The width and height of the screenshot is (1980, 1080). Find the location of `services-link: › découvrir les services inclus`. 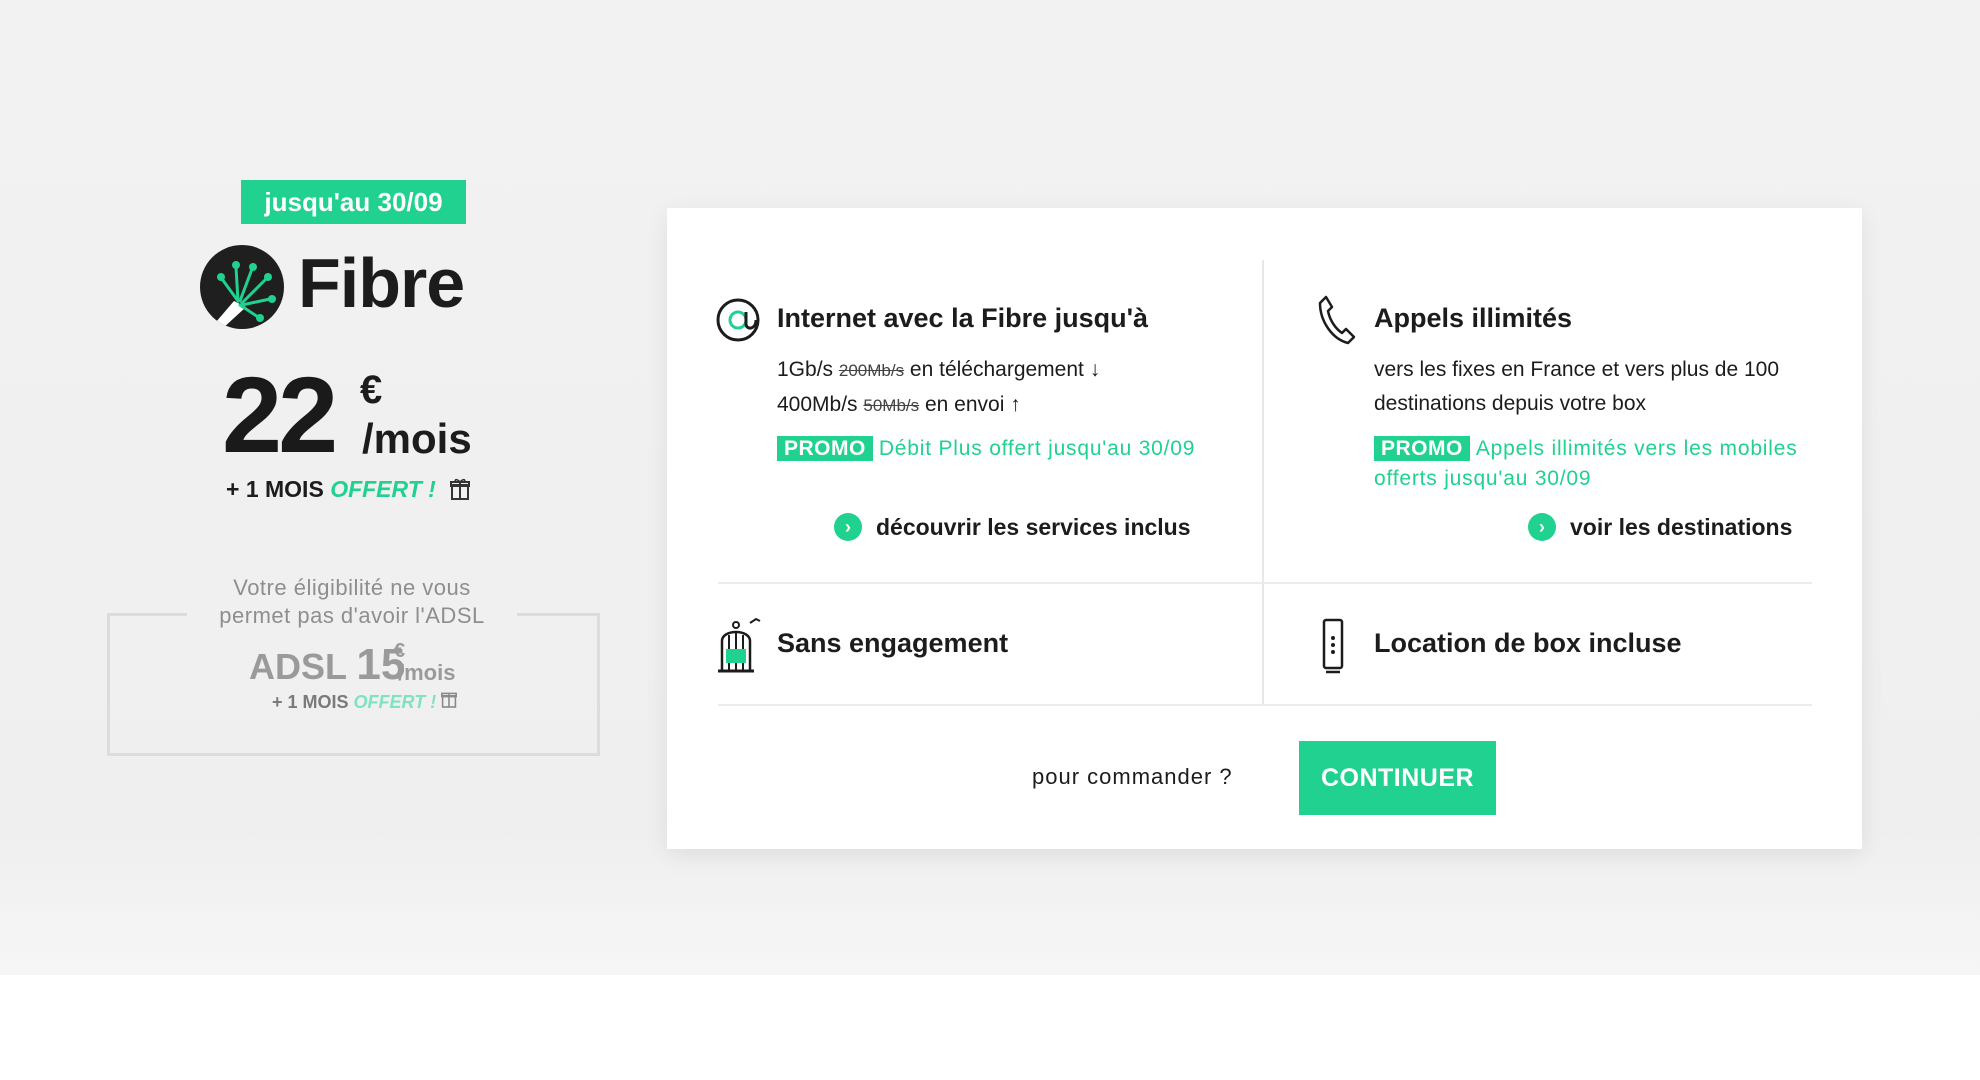

services-link: › découvrir les services inclus is located at coordinates (1012, 527).